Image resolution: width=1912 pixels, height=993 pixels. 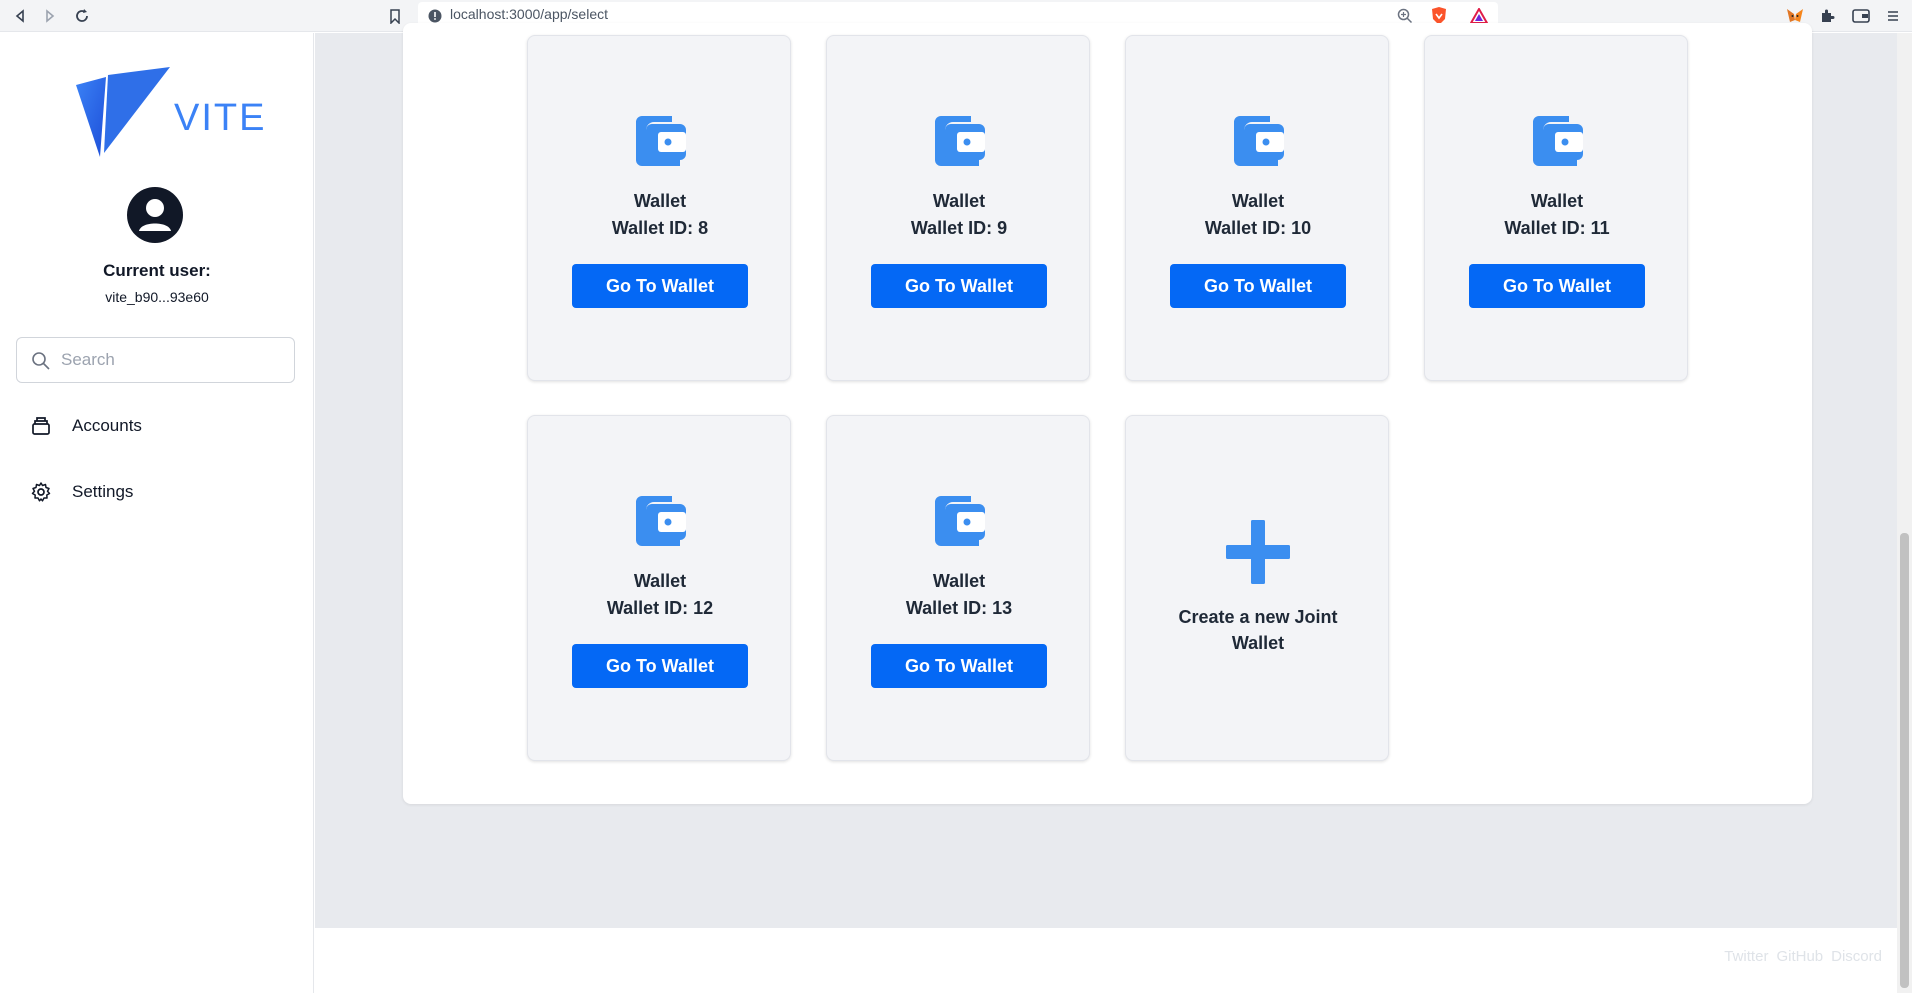 I want to click on wallet-card: Wallet Wallet ID: 9 Go To Wallet, so click(x=958, y=208).